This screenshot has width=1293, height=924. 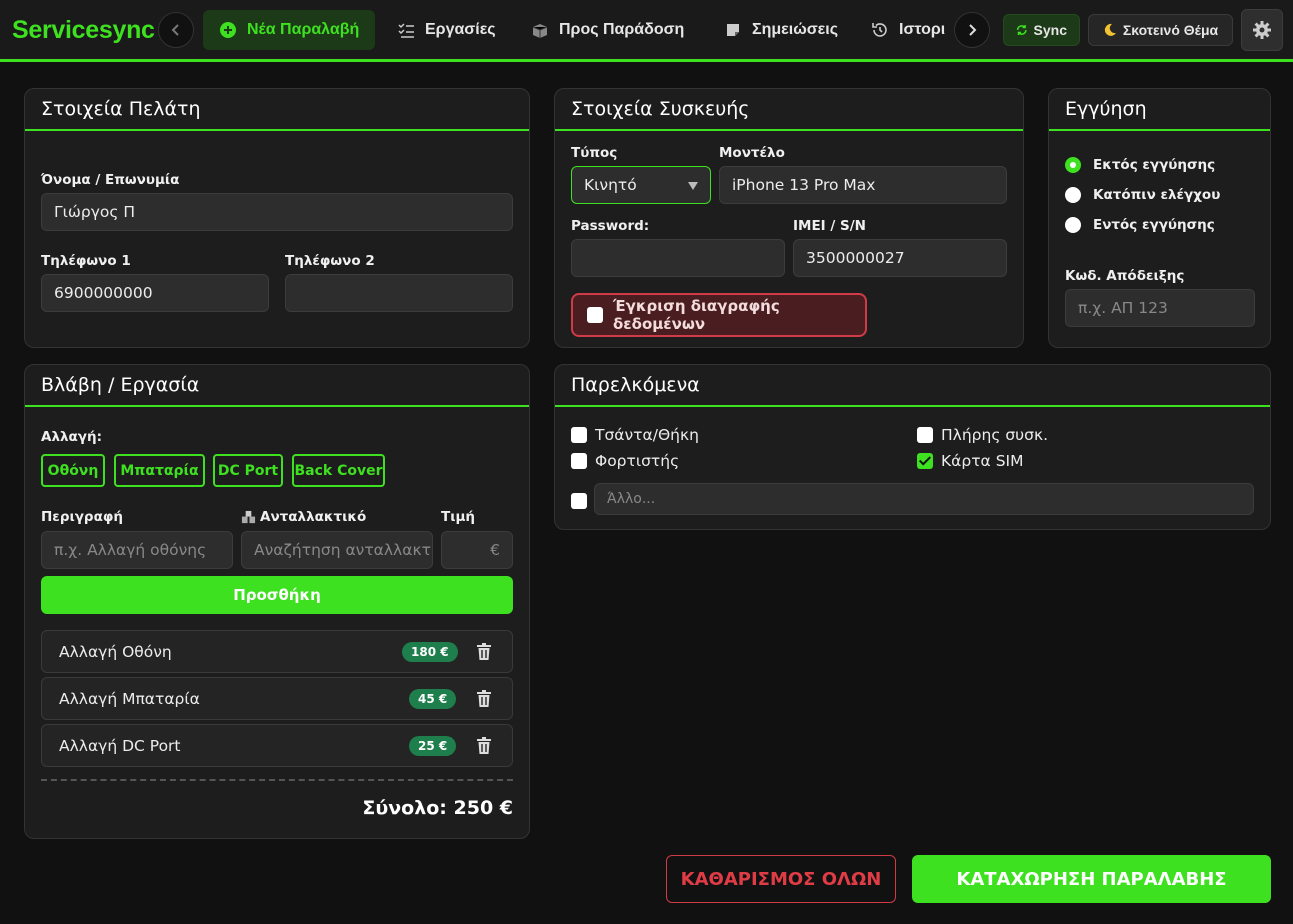 What do you see at coordinates (460, 29) in the screenshot?
I see `tab-label: Εργασίες` at bounding box center [460, 29].